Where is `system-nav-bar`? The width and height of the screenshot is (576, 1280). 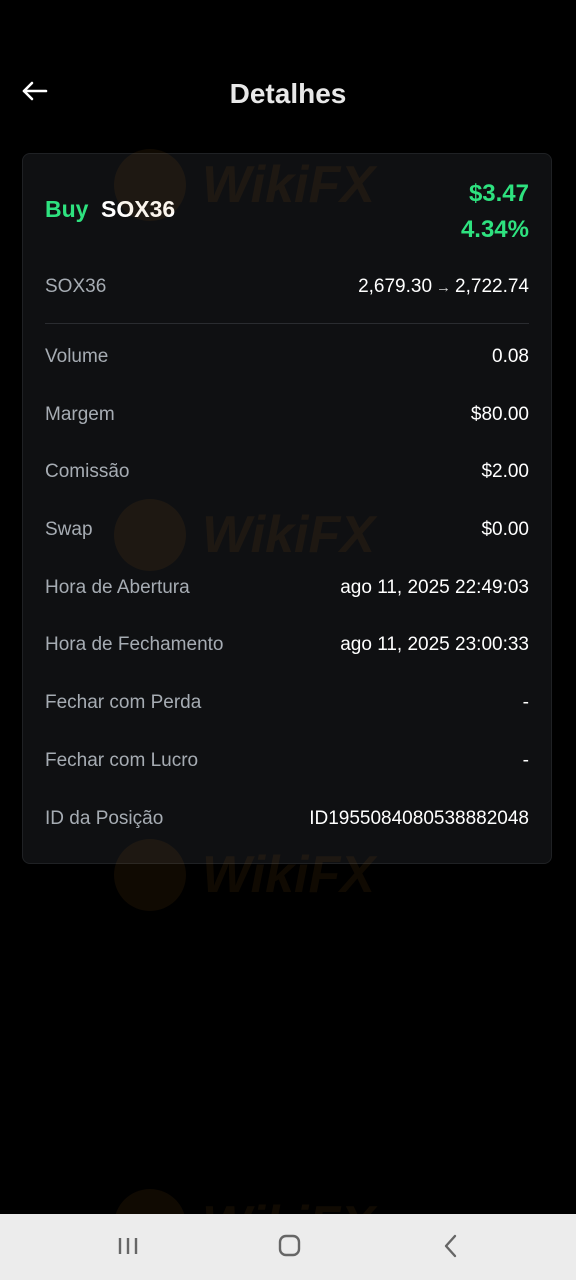 system-nav-bar is located at coordinates (288, 1247).